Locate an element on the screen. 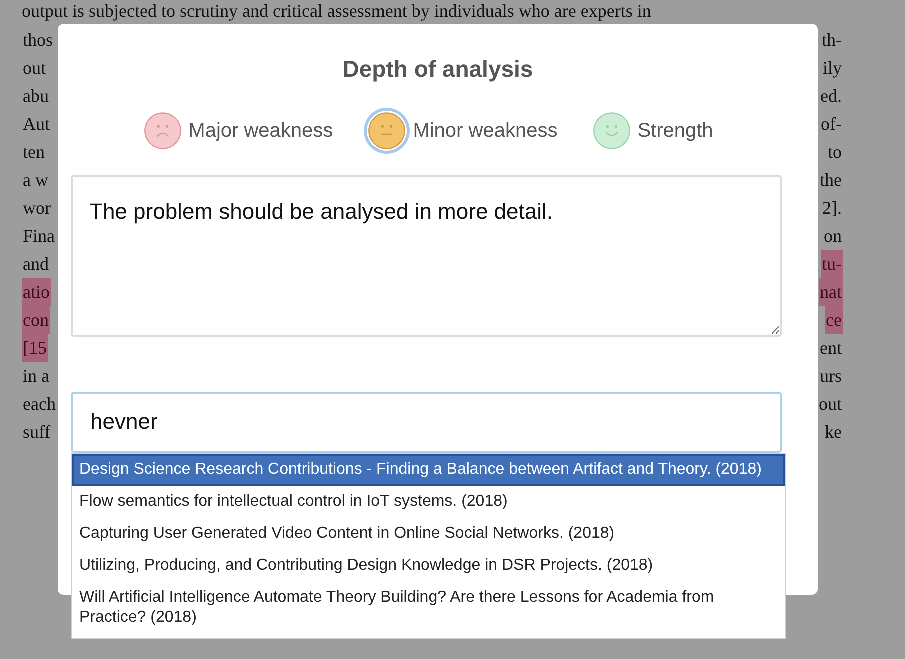 The image size is (905, 659). document-text: tu- is located at coordinates (832, 264).